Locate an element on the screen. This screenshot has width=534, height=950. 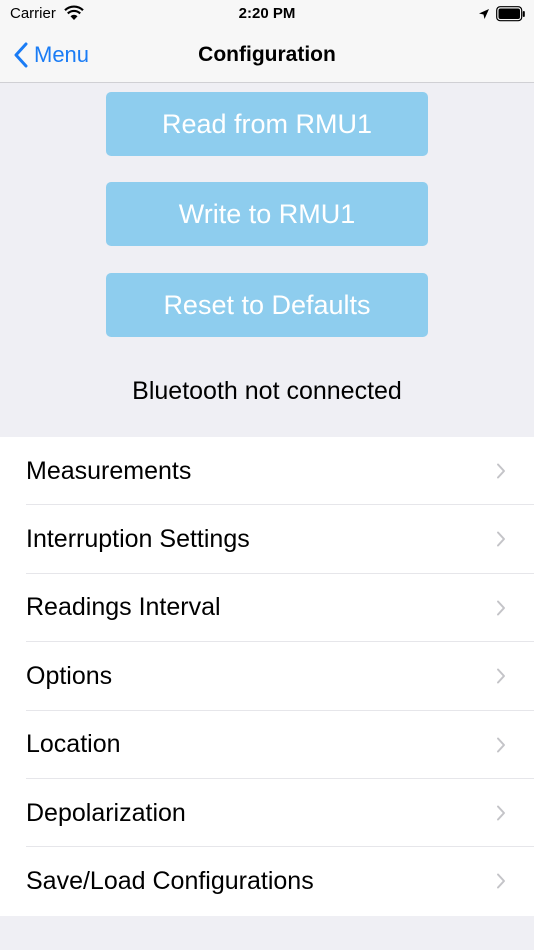
menu-item-label: Depolarization is located at coordinates (106, 812).